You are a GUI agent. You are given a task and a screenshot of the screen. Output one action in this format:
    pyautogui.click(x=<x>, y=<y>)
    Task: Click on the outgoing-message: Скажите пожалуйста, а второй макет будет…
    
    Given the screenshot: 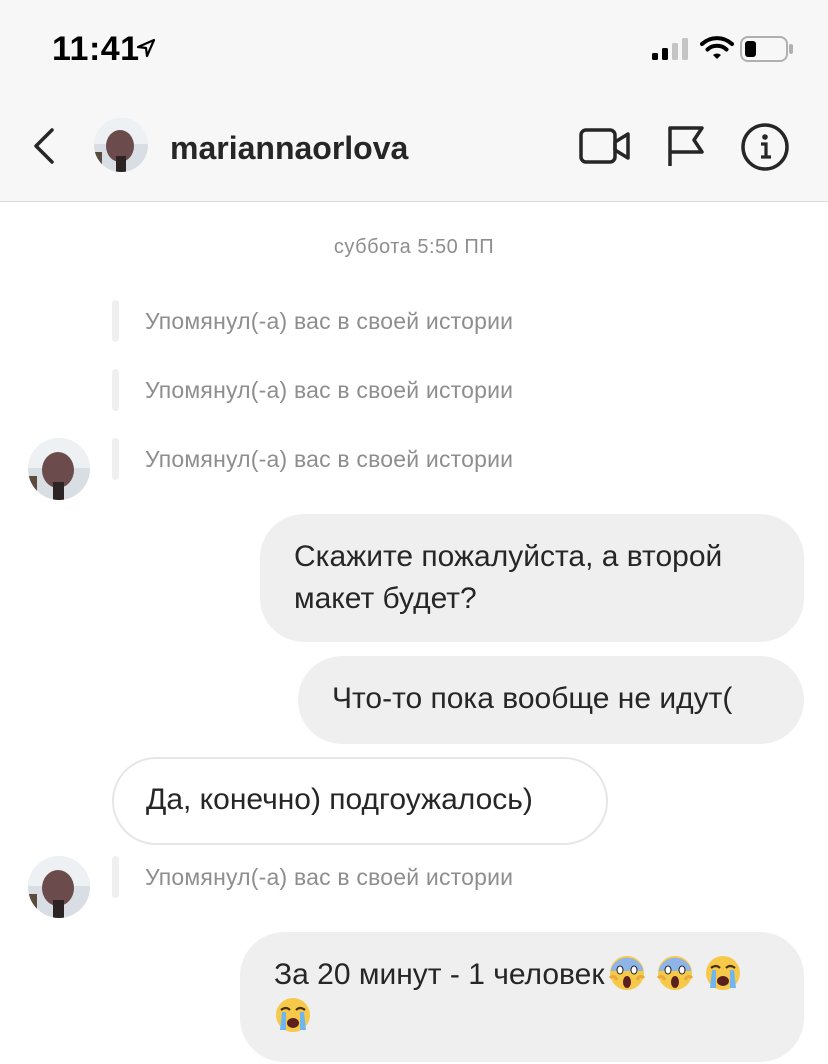 What is the action you would take?
    pyautogui.click(x=532, y=578)
    